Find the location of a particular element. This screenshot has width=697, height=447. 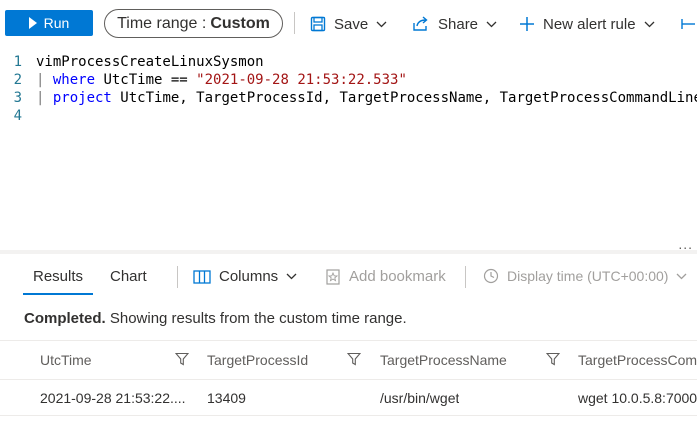

active-tab-indicator is located at coordinates (58, 294).